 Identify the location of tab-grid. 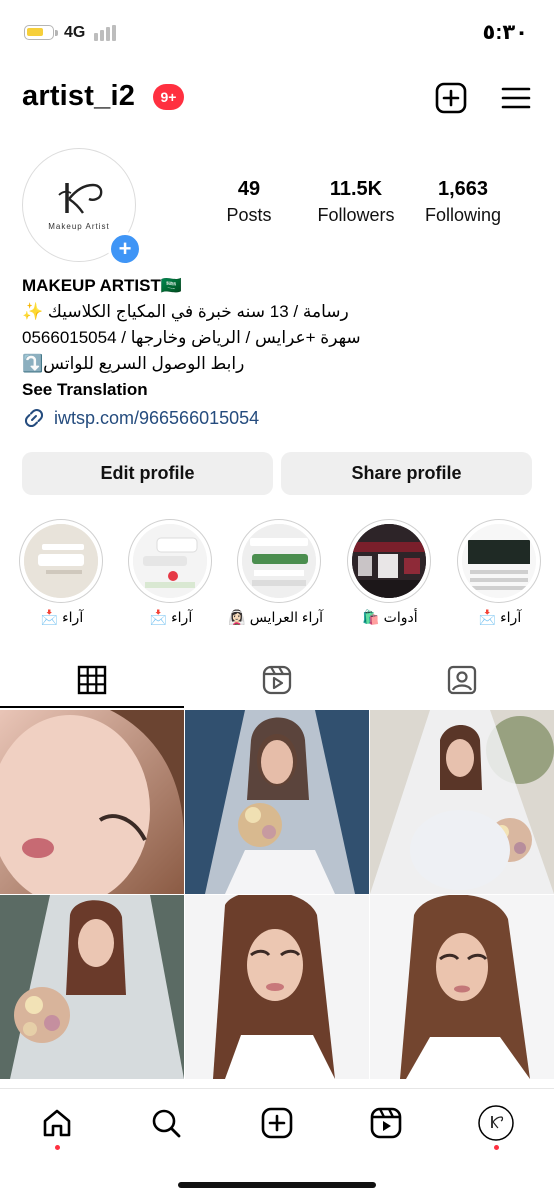
(92, 680).